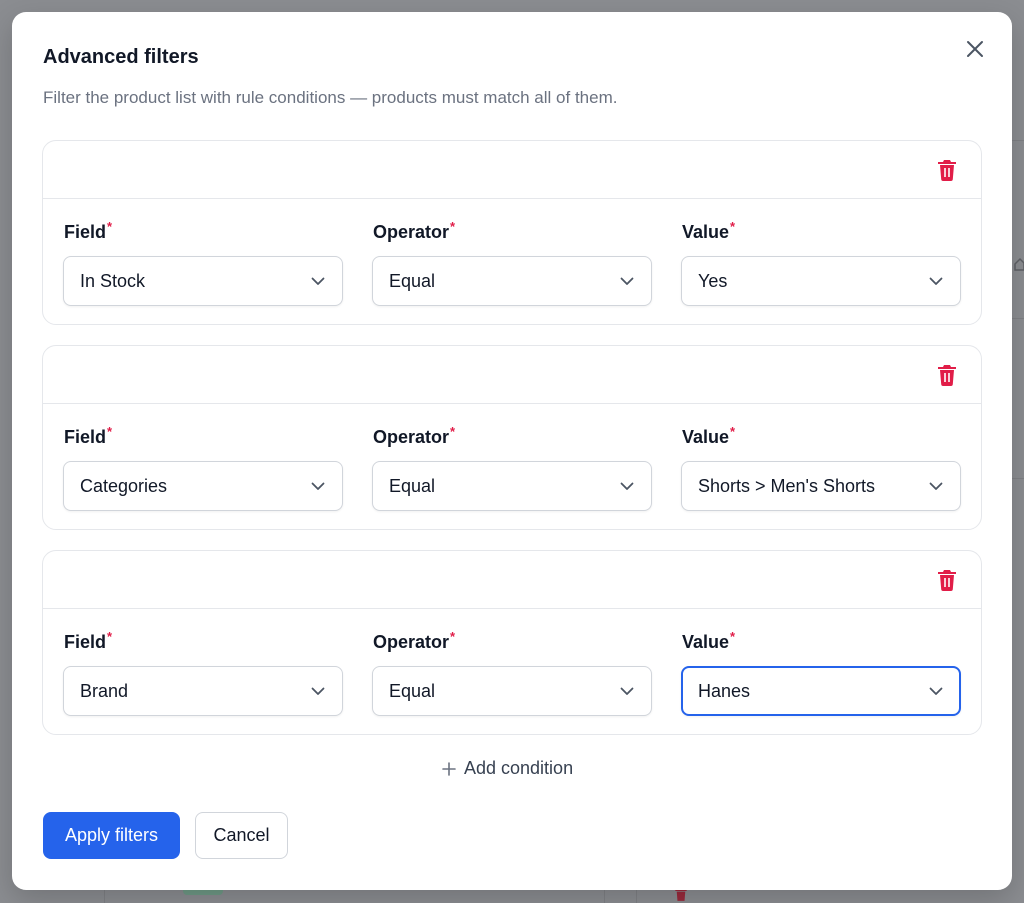 The image size is (1024, 903). Describe the element at coordinates (124, 485) in the screenshot. I see `field-select-value: Categories` at that location.